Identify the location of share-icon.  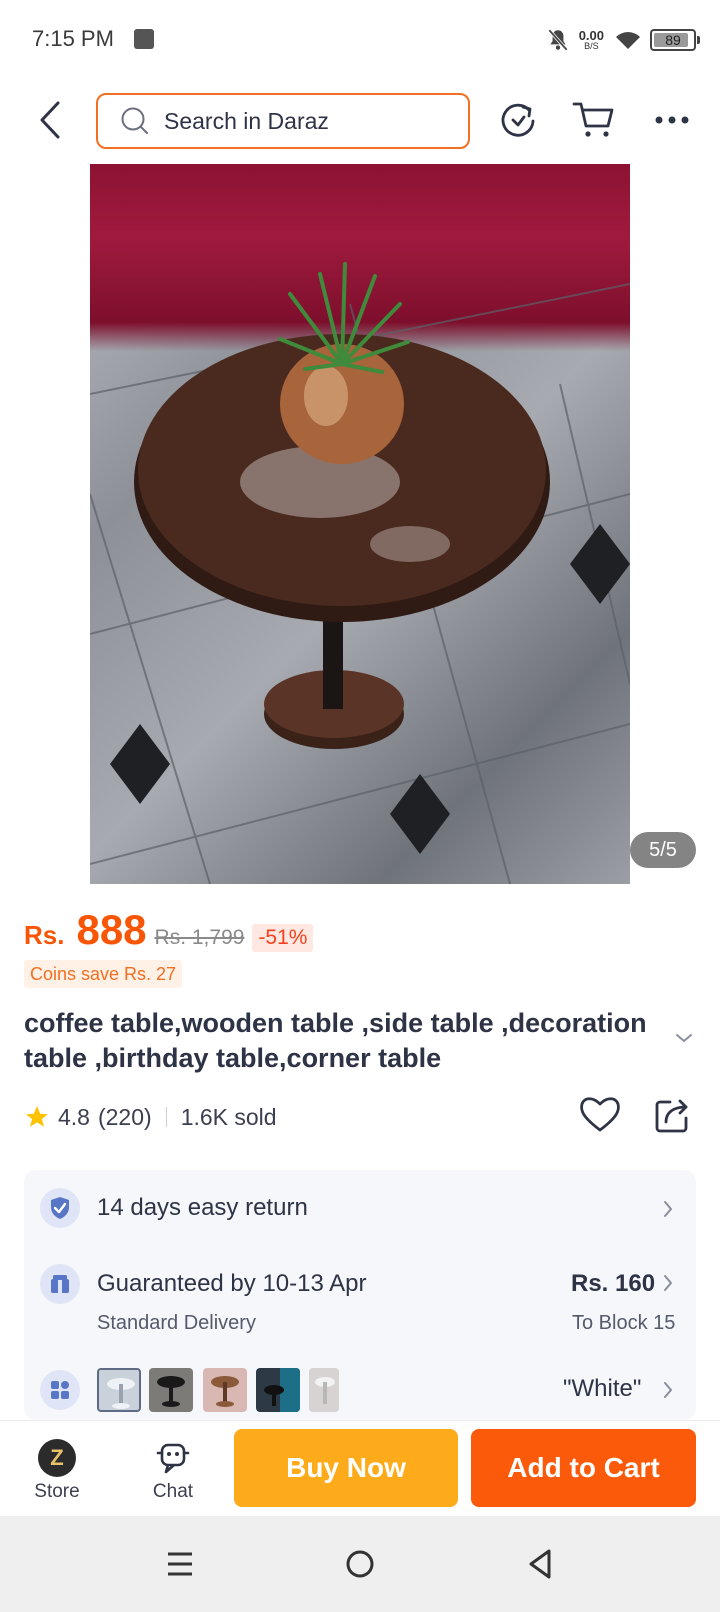
(673, 1115).